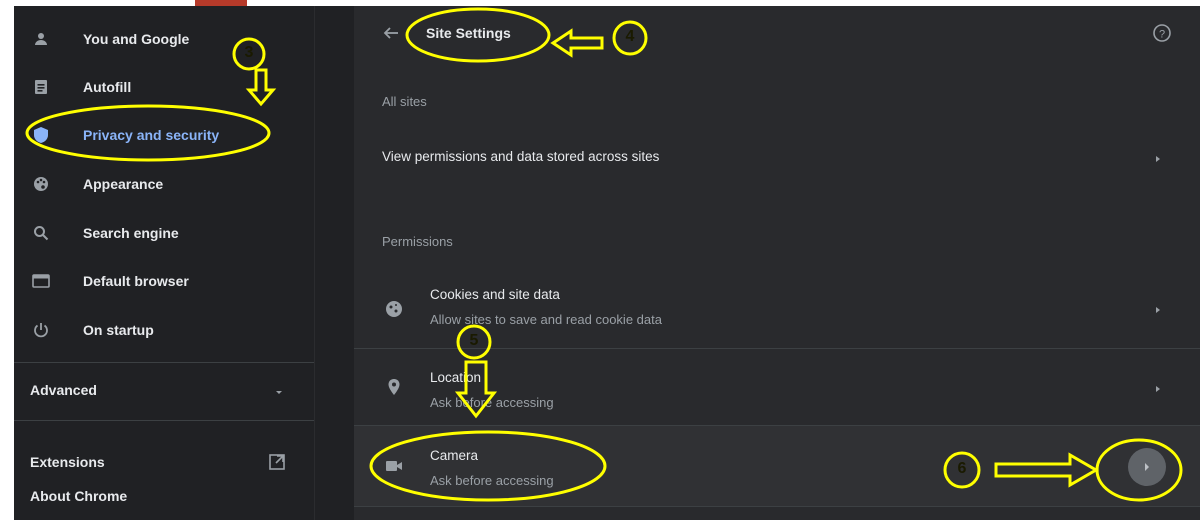 Image resolution: width=1201 pixels, height=520 pixels. I want to click on advanced-label: Advanced, so click(63, 390).